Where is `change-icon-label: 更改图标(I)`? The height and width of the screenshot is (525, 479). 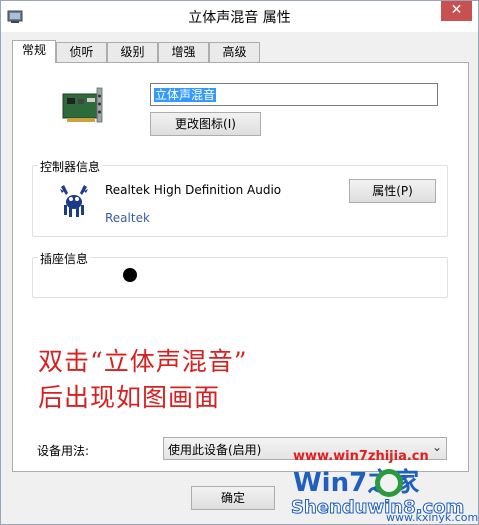 change-icon-label: 更改图标(I) is located at coordinates (205, 124).